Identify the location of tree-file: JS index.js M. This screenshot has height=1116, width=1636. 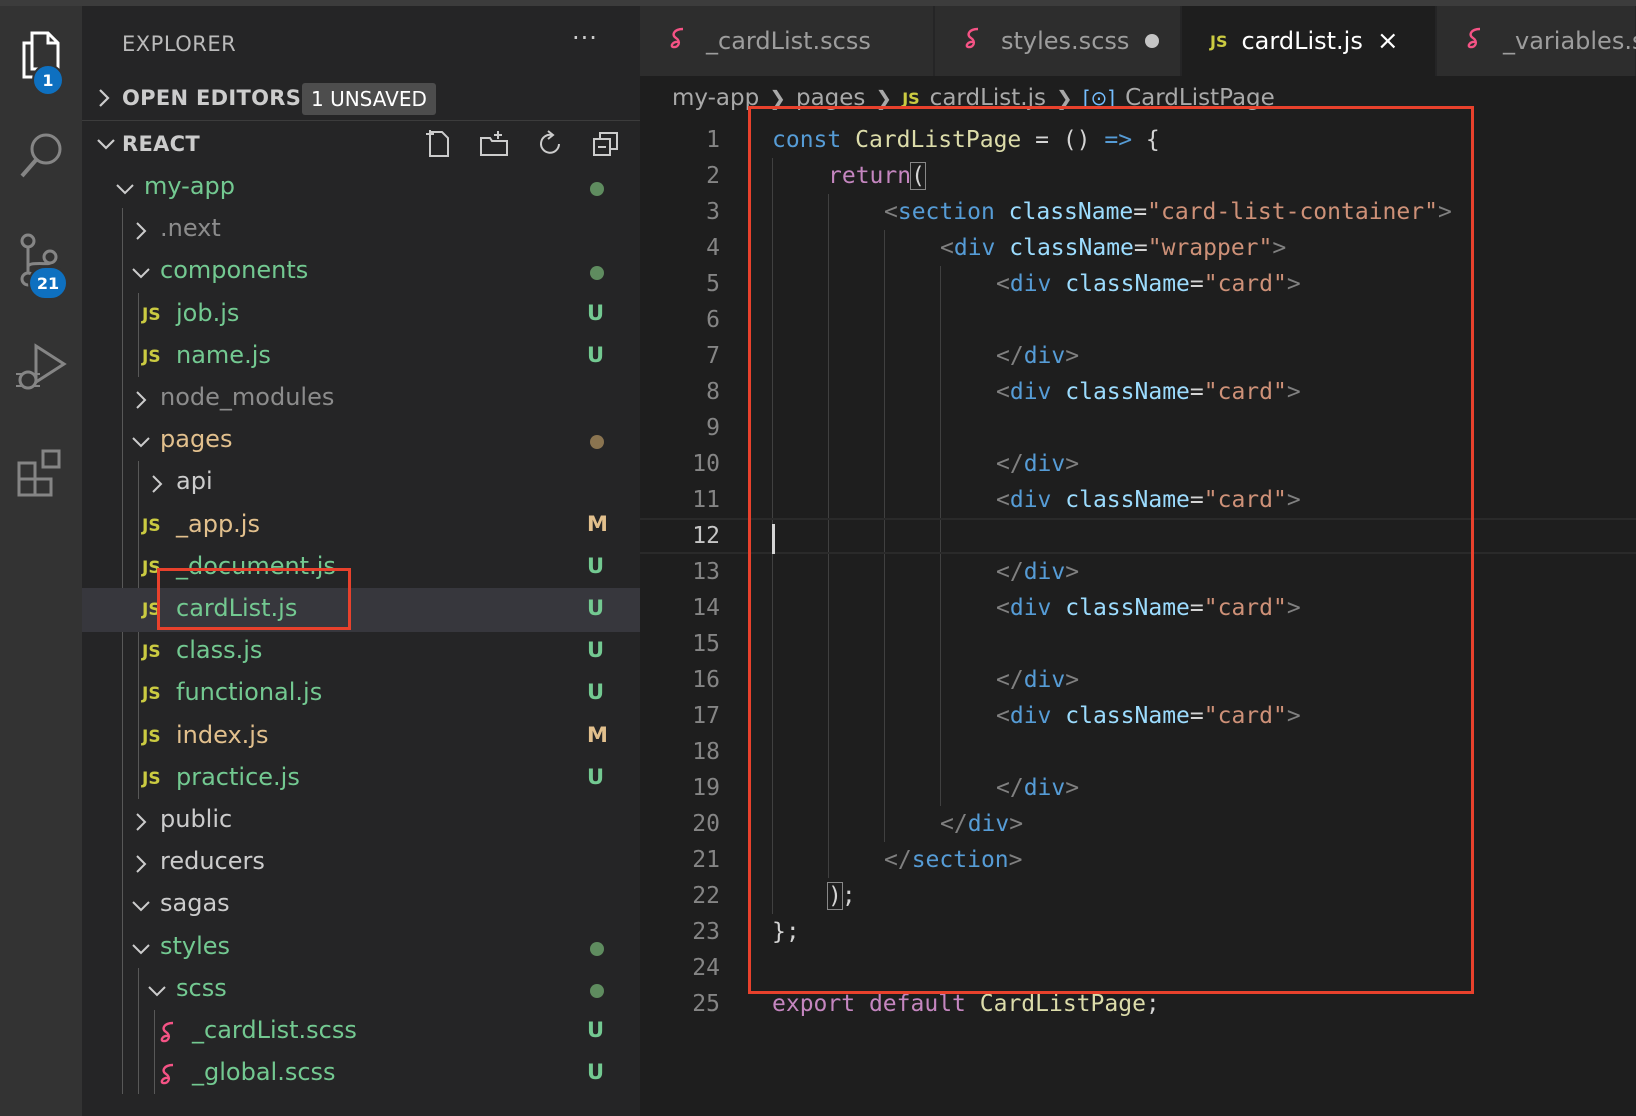
(361, 737).